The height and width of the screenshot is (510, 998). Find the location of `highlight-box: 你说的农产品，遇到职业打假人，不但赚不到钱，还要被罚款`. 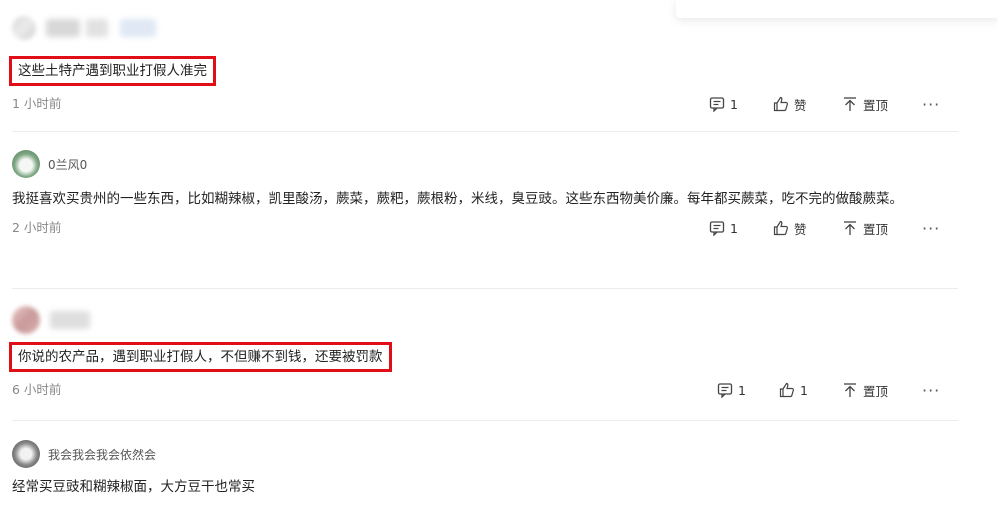

highlight-box: 你说的农产品，遇到职业打假人，不但赚不到钱，还要被罚款 is located at coordinates (200, 357).